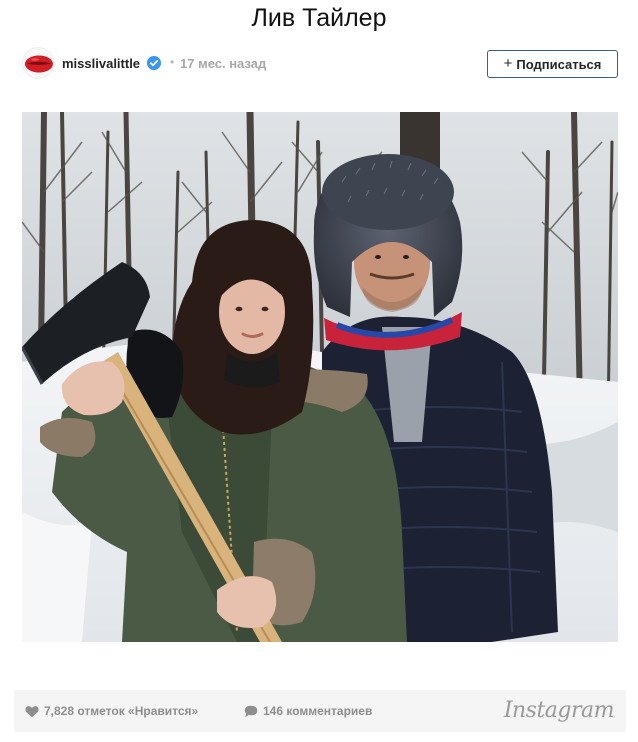  I want to click on likes-count: 7,828 отметок «Нравится», so click(111, 711).